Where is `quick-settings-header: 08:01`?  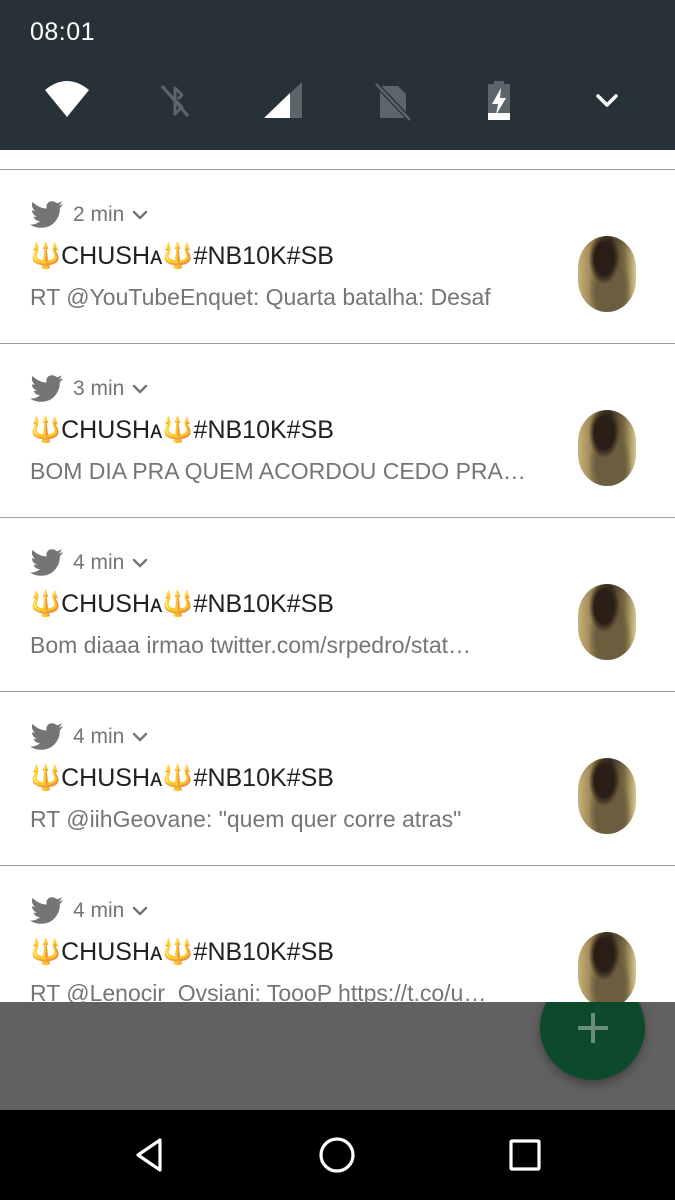
quick-settings-header: 08:01 is located at coordinates (337, 75).